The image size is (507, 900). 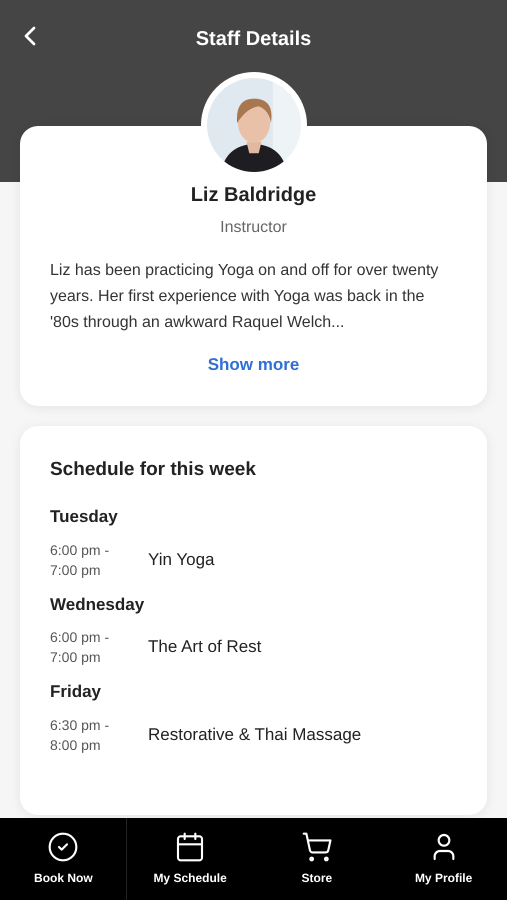 I want to click on page-title: Staff Details, so click(x=254, y=39).